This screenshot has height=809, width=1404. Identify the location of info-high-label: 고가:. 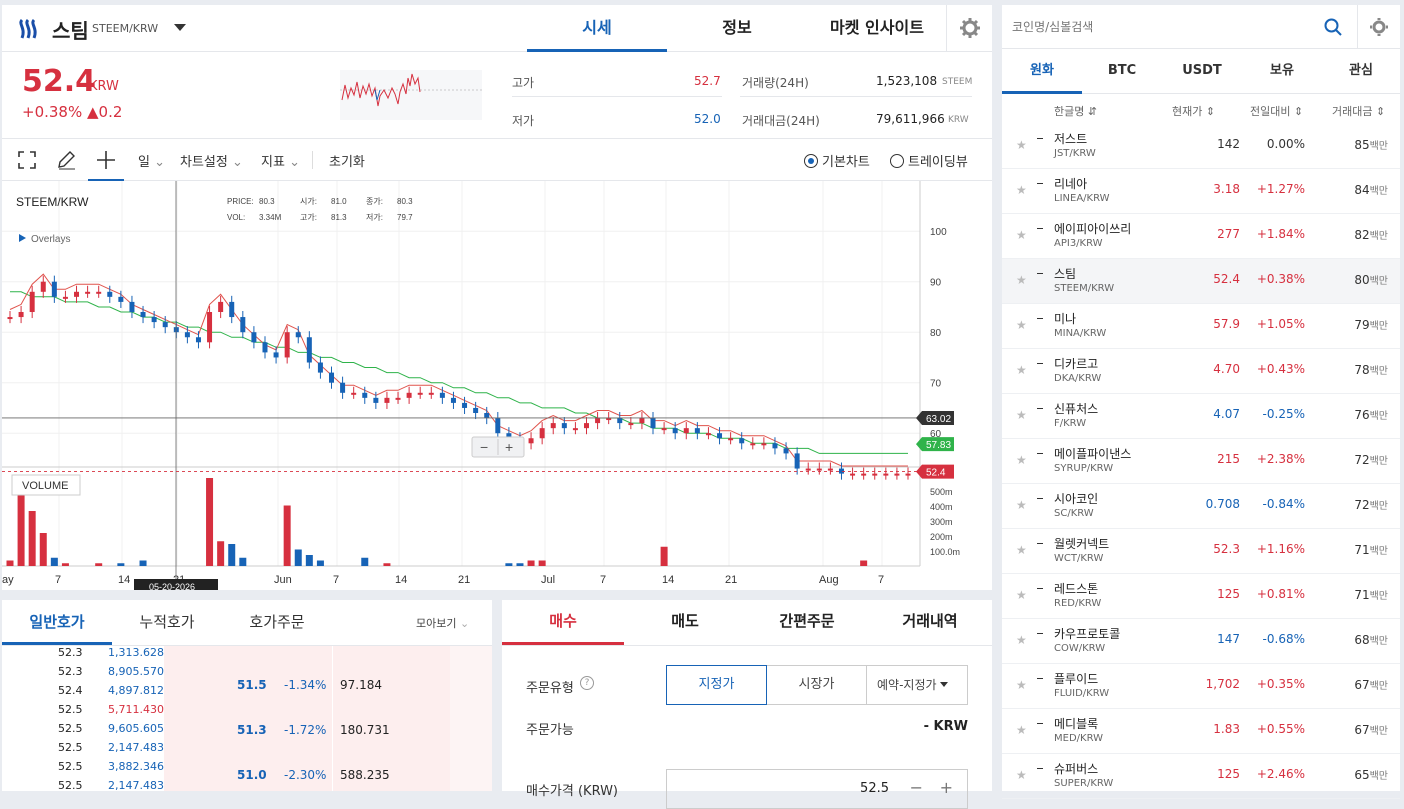
(308, 217).